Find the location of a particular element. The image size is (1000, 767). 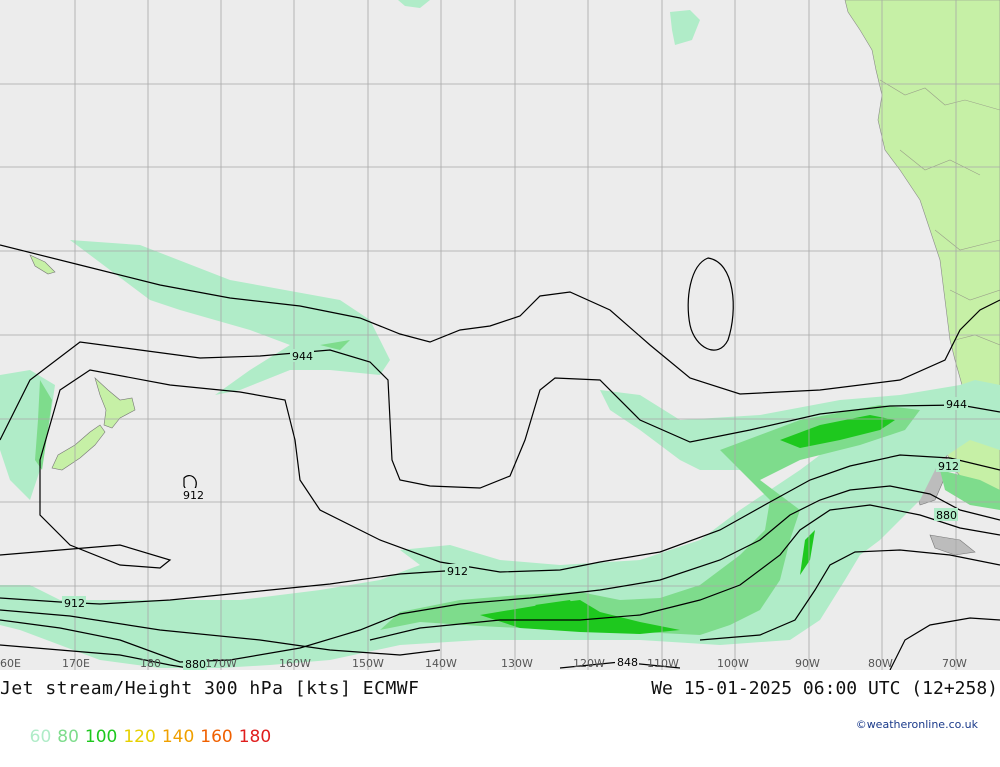

wind-speed-legend: 60 80 100 120 140 160 180 is located at coordinates (142, 737).